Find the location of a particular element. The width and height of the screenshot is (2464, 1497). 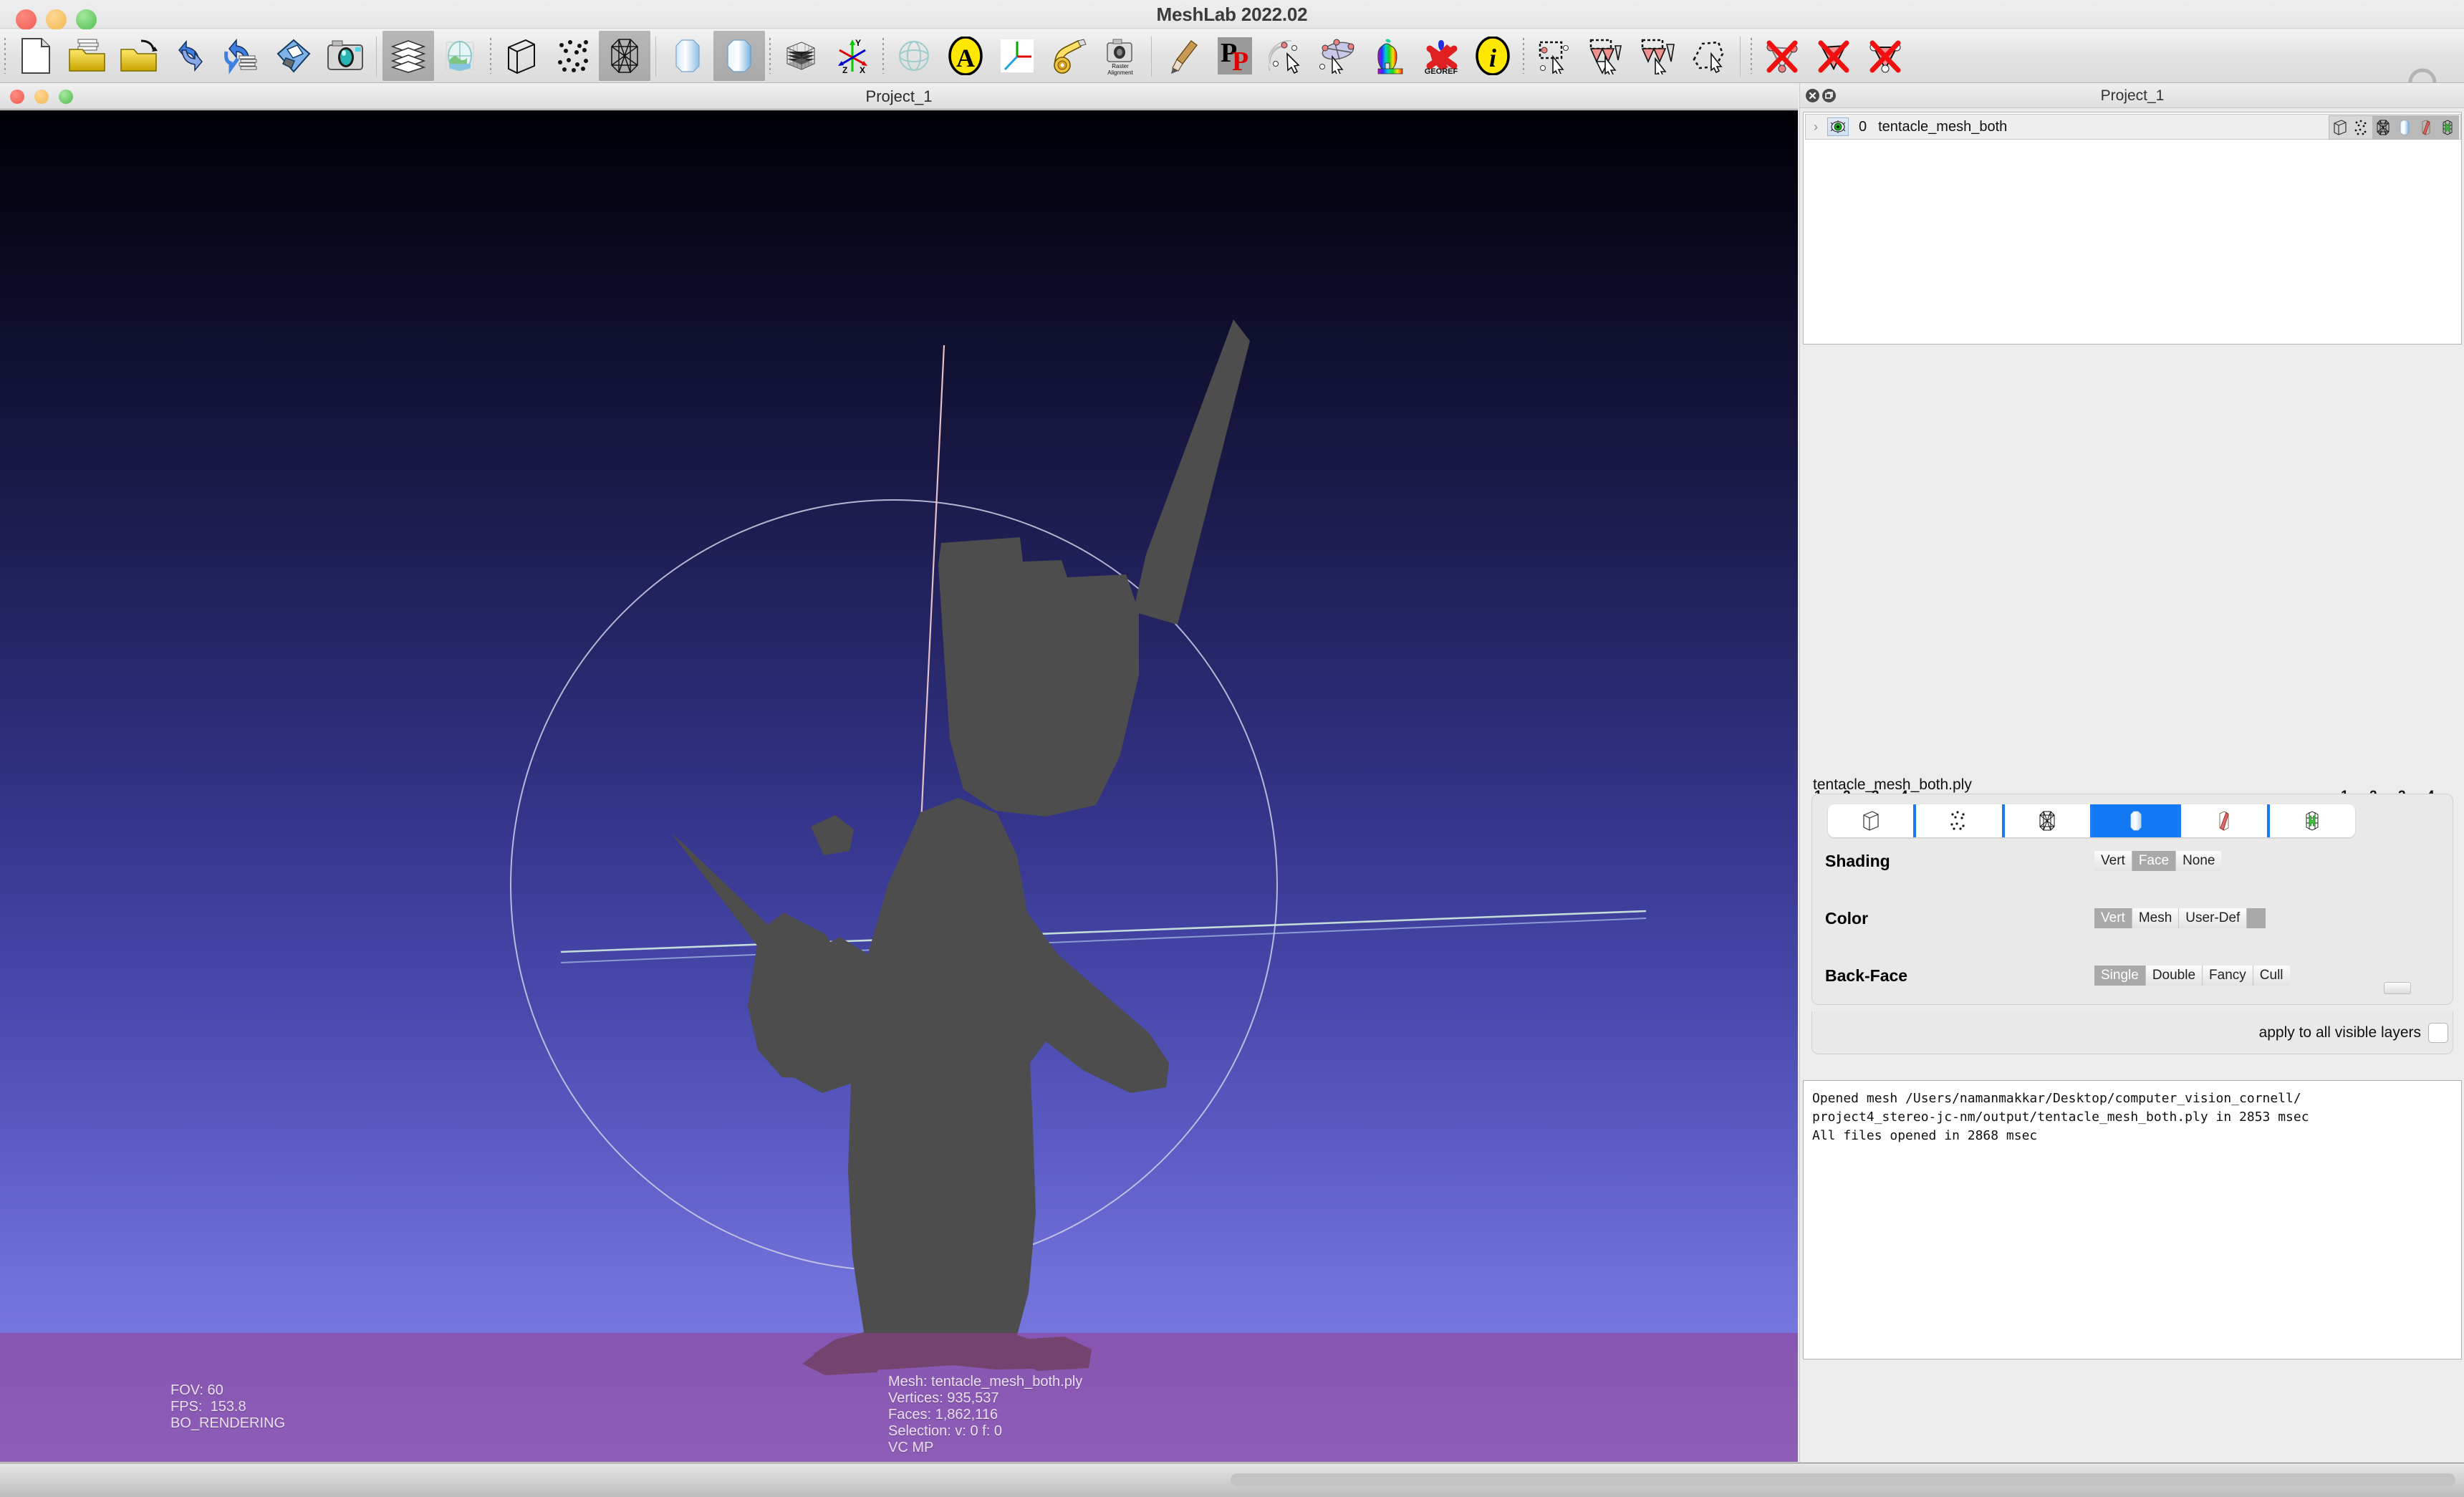

svg-text: GEOREF is located at coordinates (1441, 70).